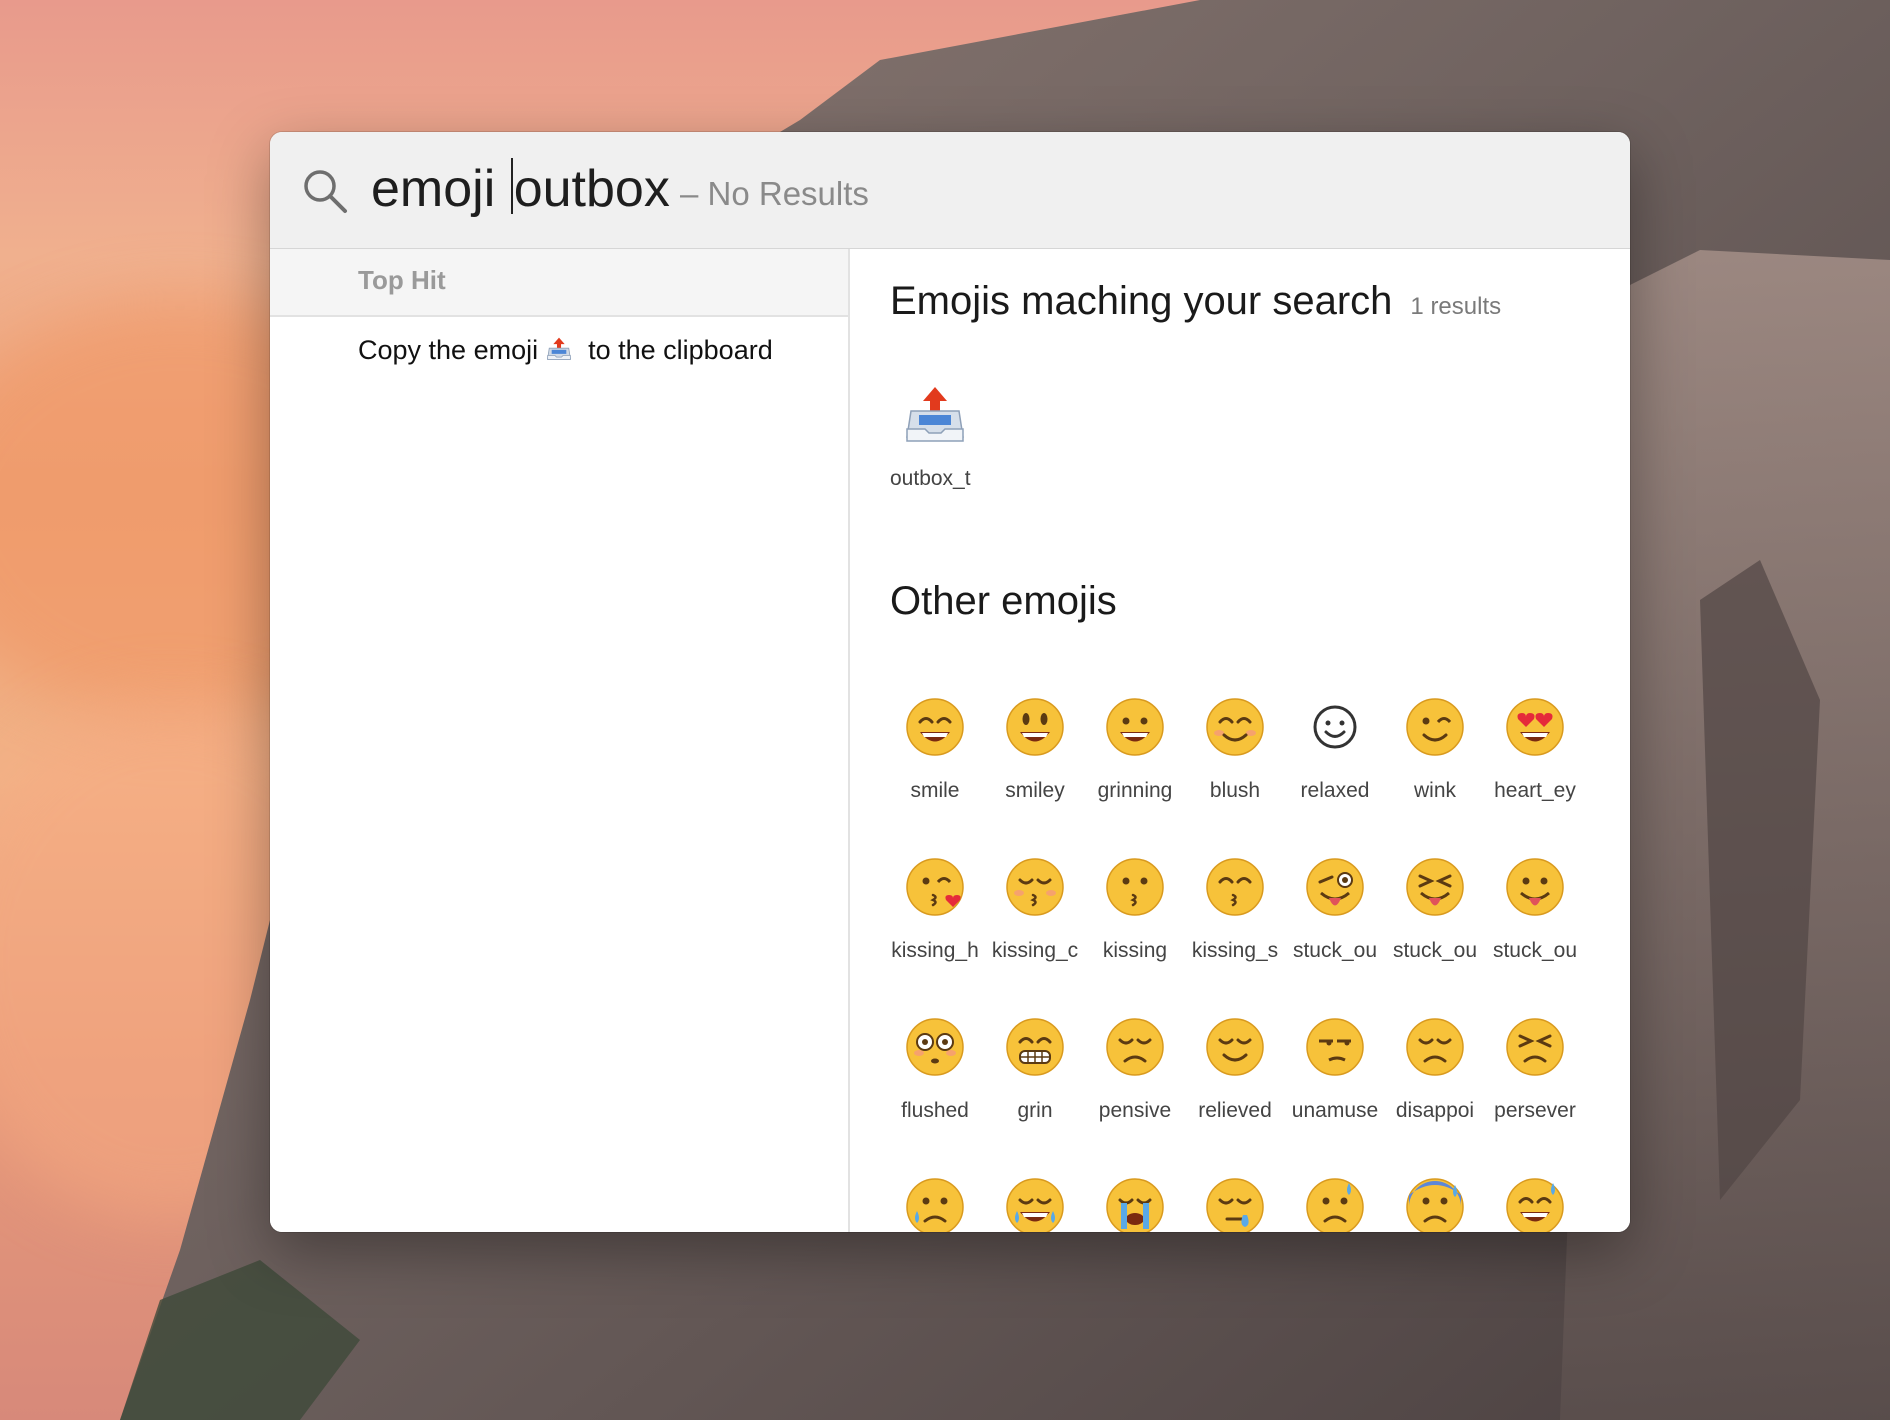 Image resolution: width=1890 pixels, height=1420 pixels. What do you see at coordinates (325, 191) in the screenshot?
I see `search-icon` at bounding box center [325, 191].